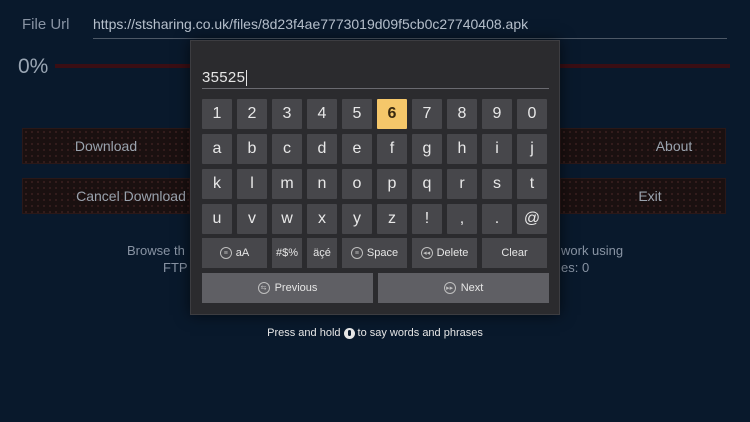 The width and height of the screenshot is (750, 422). What do you see at coordinates (374, 114) in the screenshot?
I see `keyboard-row: 1234567890` at bounding box center [374, 114].